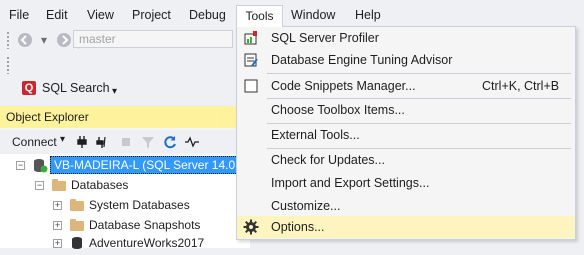  Describe the element at coordinates (325, 38) in the screenshot. I see `menu-item-label: SQL Server Profiler` at that location.